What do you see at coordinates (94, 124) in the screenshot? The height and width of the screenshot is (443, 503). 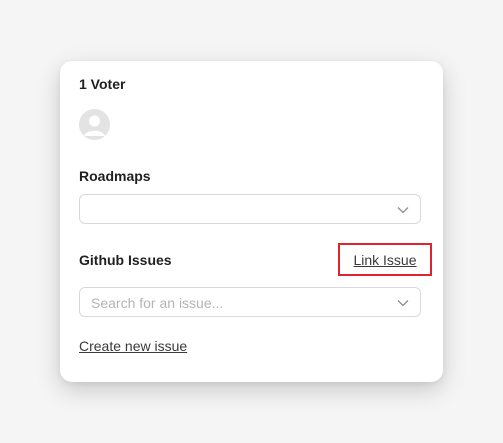 I see `user-avatar-placeholder-icon` at bounding box center [94, 124].